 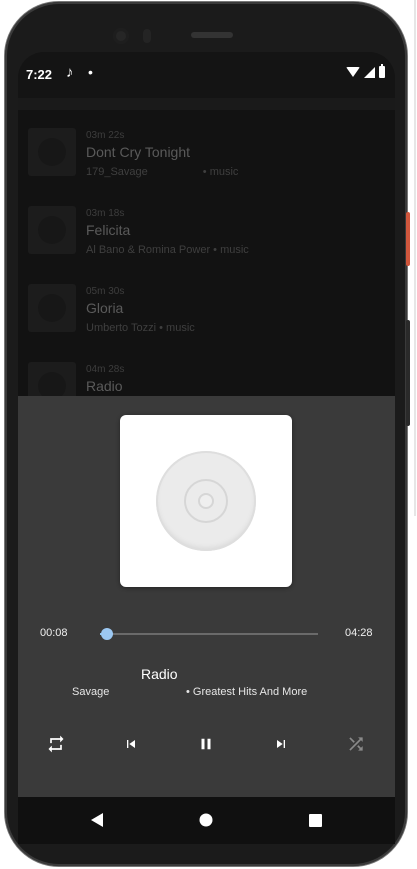 I want to click on front-camera, so click(x=121, y=36).